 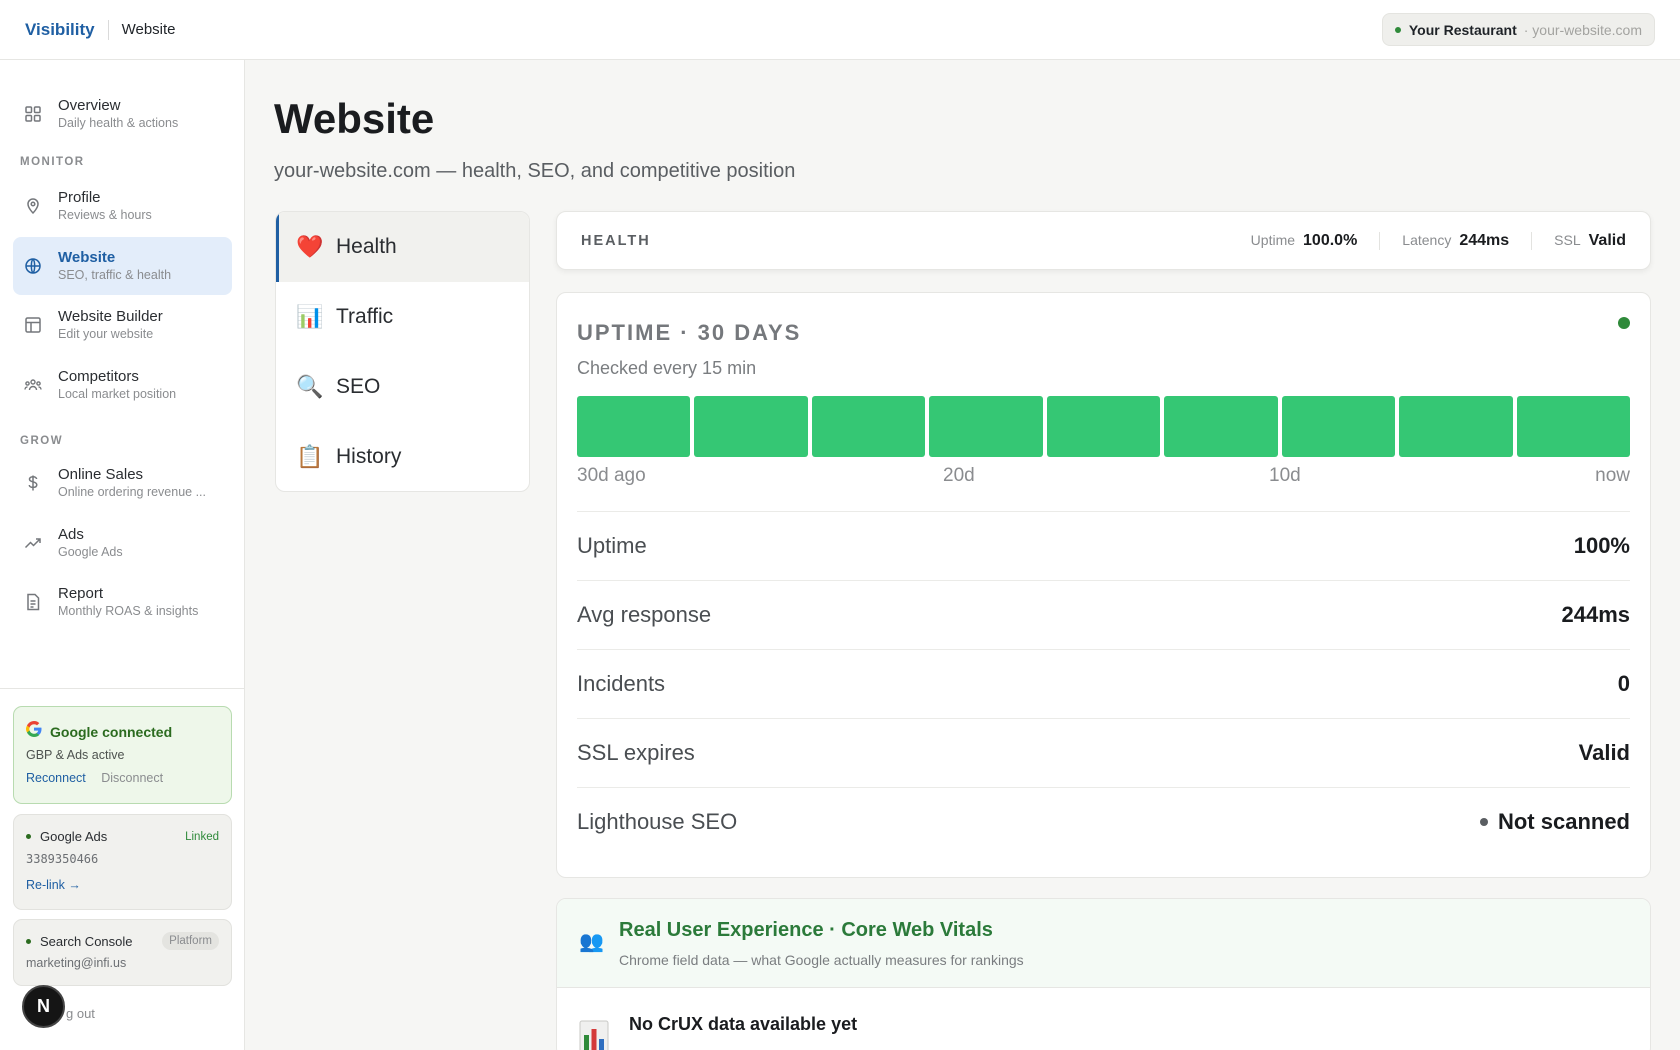 I want to click on metric-value: 100%, so click(x=1601, y=545).